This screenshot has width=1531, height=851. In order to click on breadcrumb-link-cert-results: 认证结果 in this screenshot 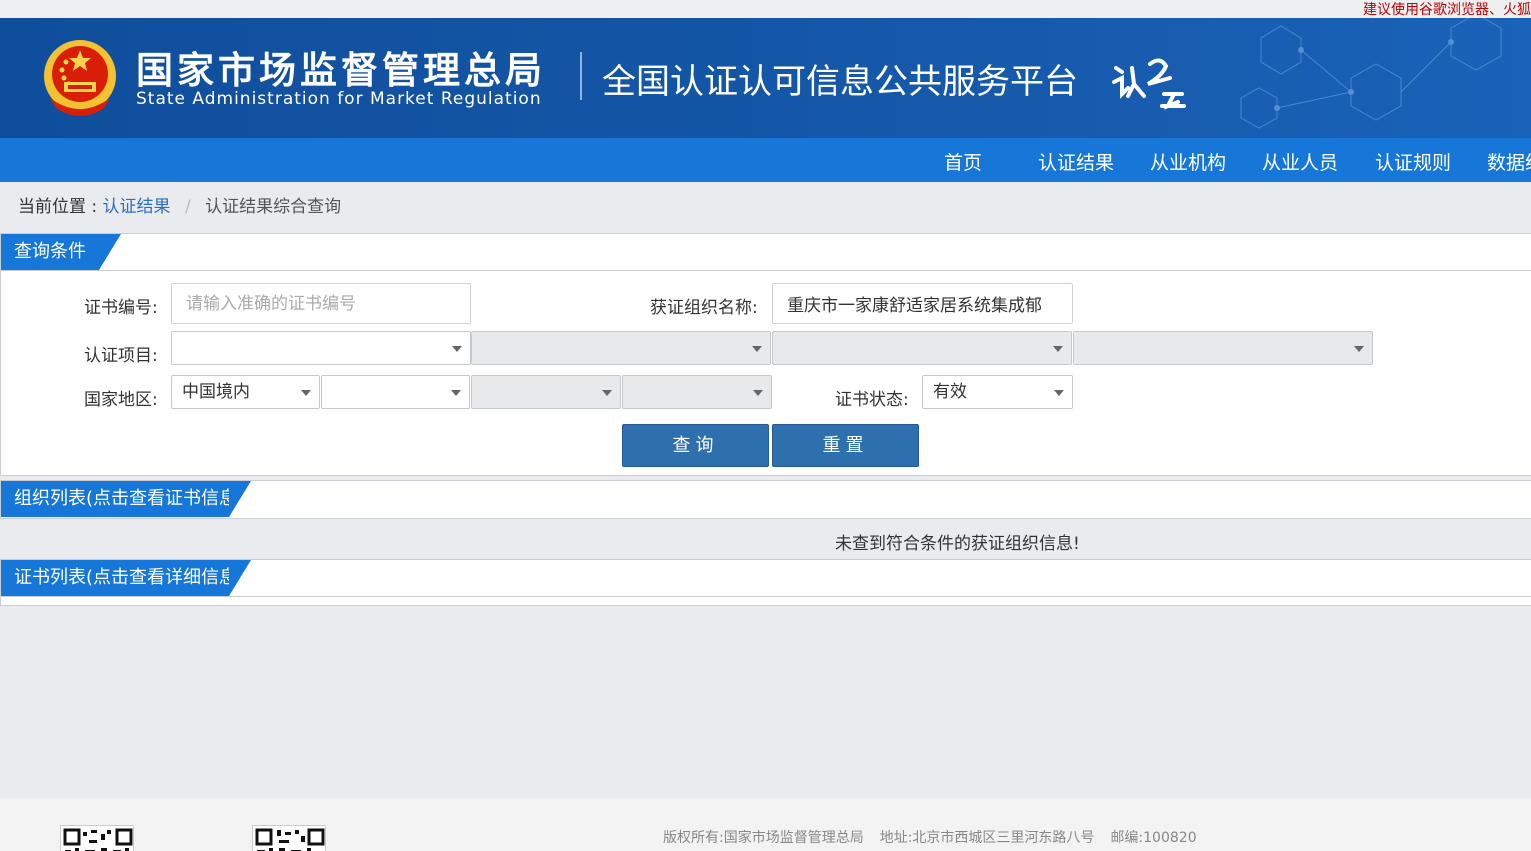, I will do `click(137, 207)`.